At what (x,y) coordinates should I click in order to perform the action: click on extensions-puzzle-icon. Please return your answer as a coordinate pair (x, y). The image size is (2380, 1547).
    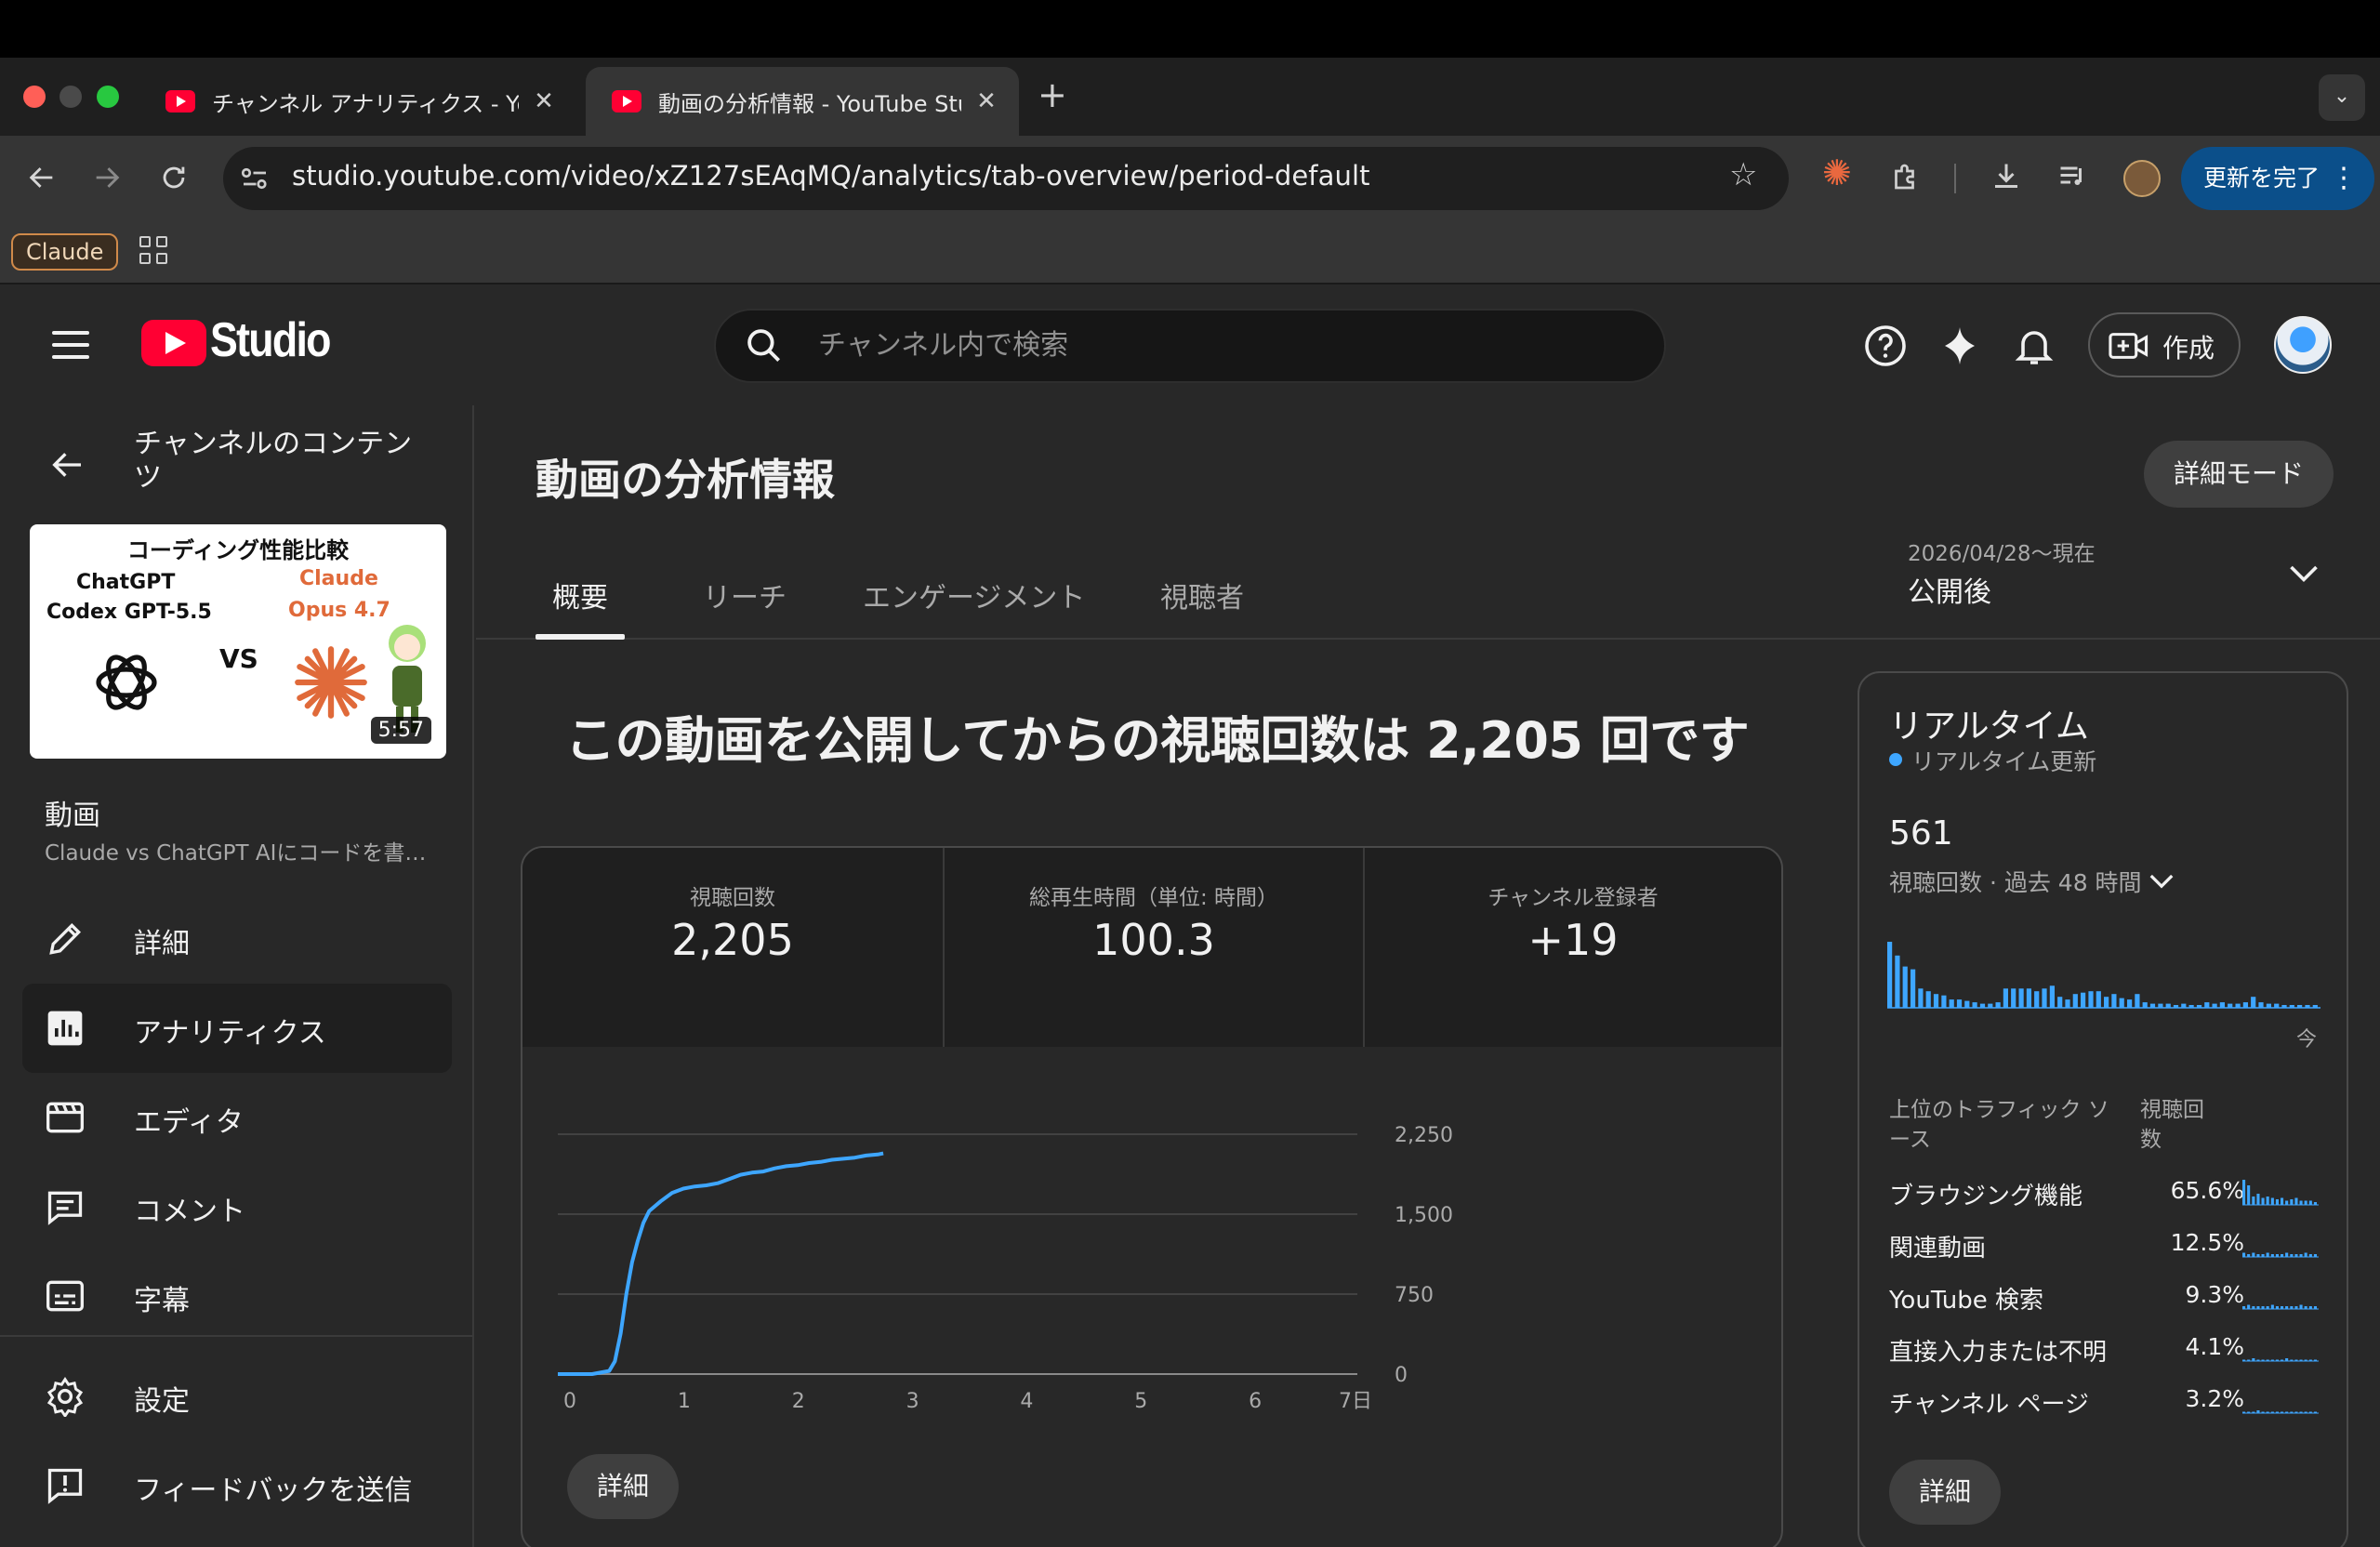
    Looking at the image, I should click on (1906, 176).